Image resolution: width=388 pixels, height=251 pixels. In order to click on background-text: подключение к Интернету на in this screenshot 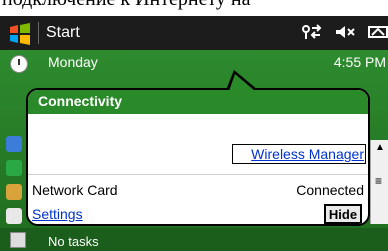, I will do `click(126, 4)`.